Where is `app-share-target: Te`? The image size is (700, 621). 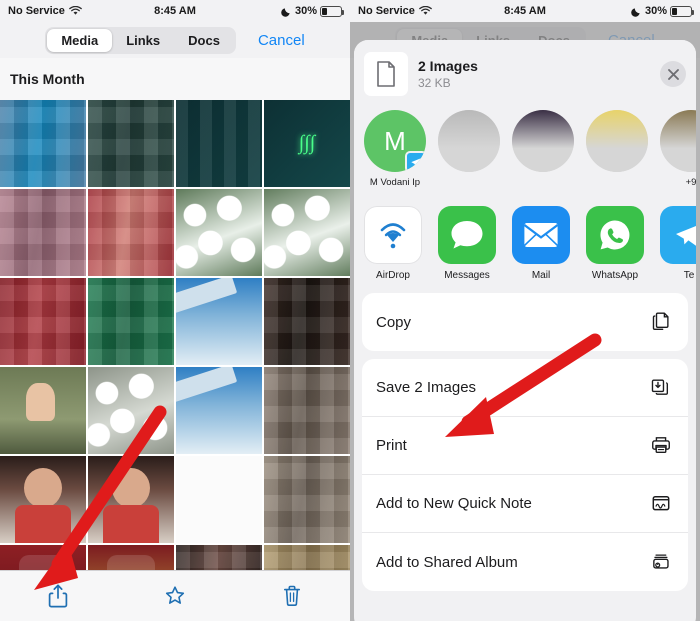 app-share-target: Te is located at coordinates (678, 243).